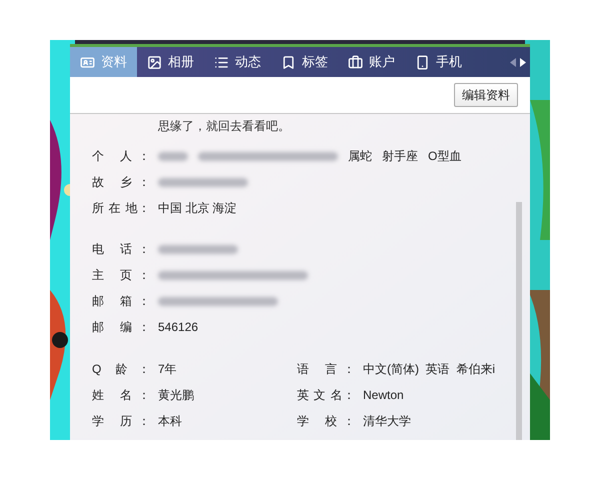  I want to click on blurred-value, so click(173, 156).